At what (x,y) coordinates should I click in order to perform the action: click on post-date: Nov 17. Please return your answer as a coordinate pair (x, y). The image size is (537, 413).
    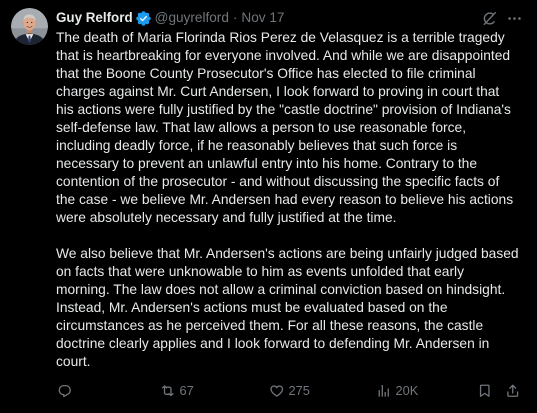
    Looking at the image, I should click on (262, 18).